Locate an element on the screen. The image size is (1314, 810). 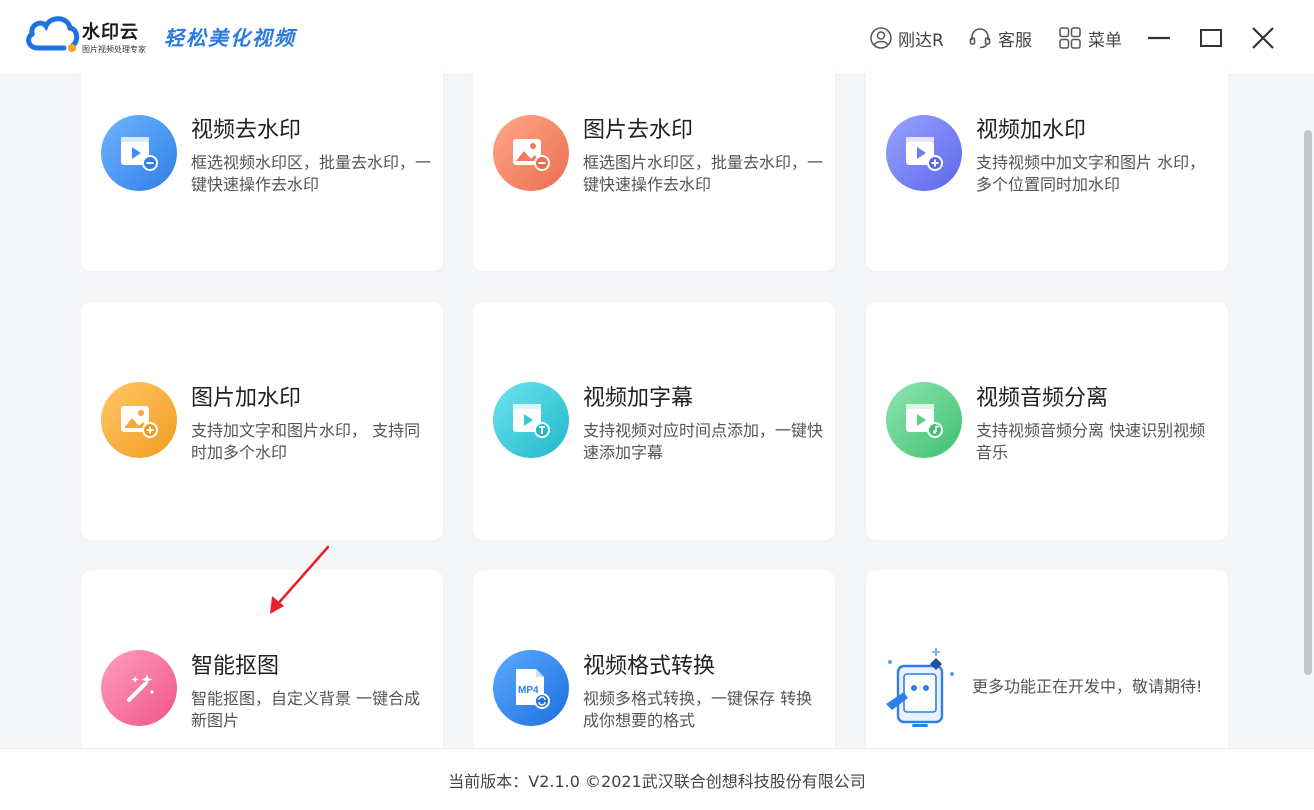
card-description: 框选图片水印区，批量去水印，一键快速操作去水印 is located at coordinates (703, 173).